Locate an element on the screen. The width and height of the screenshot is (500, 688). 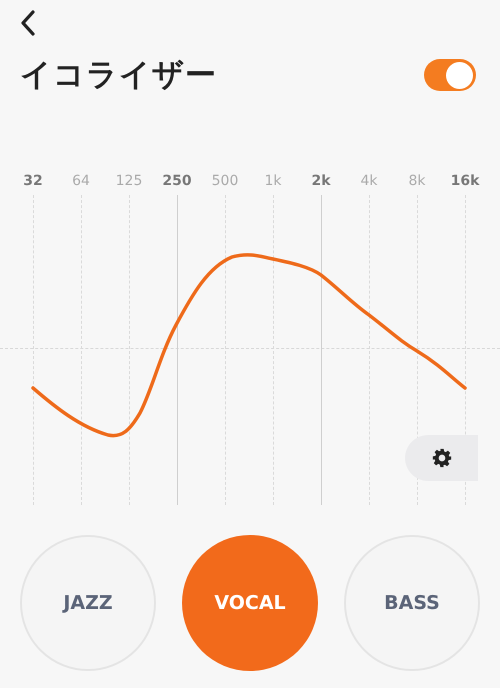
back-icon is located at coordinates (28, 23).